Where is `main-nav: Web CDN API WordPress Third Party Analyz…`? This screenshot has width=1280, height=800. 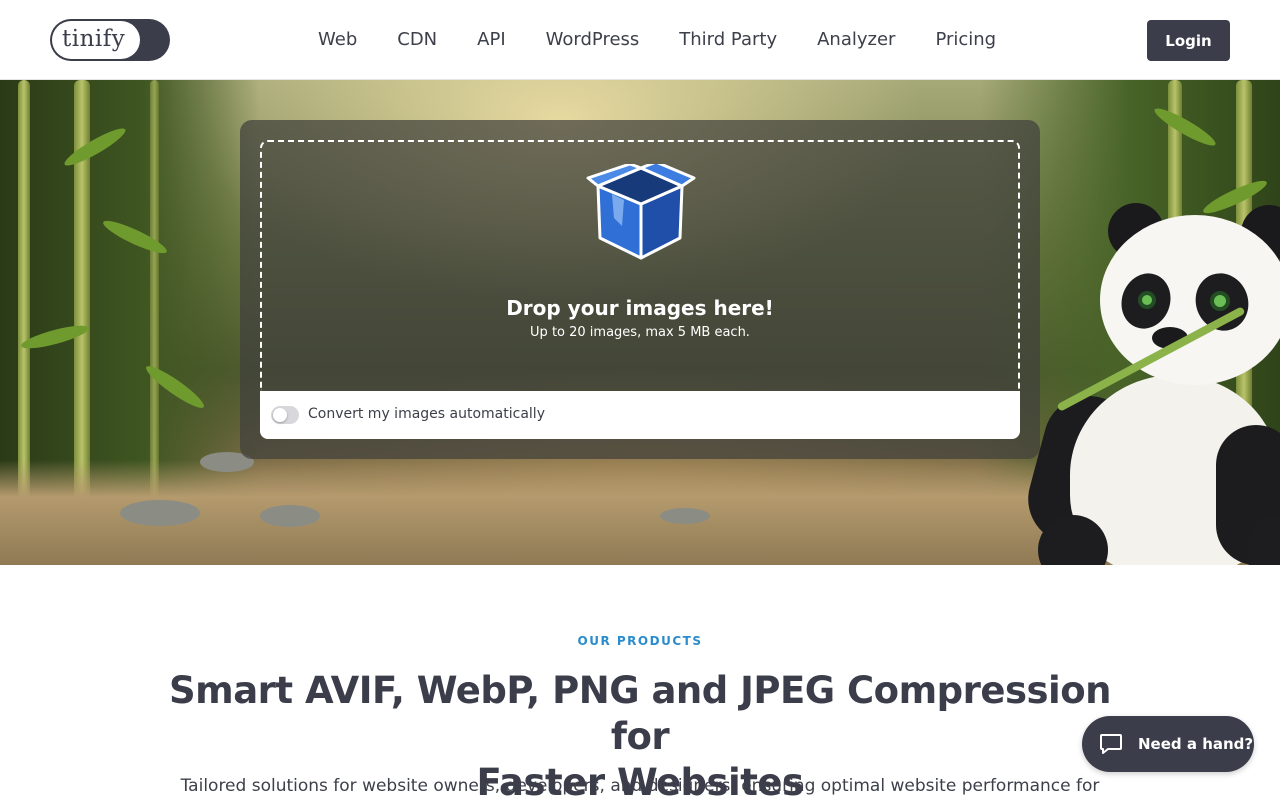 main-nav: Web CDN API WordPress Third Party Analyz… is located at coordinates (657, 40).